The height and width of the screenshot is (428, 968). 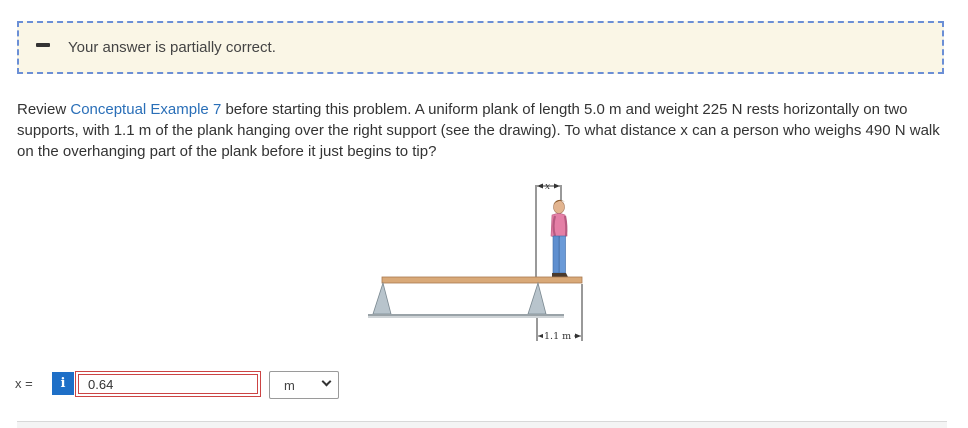 I want to click on unit-select: m, so click(x=304, y=385).